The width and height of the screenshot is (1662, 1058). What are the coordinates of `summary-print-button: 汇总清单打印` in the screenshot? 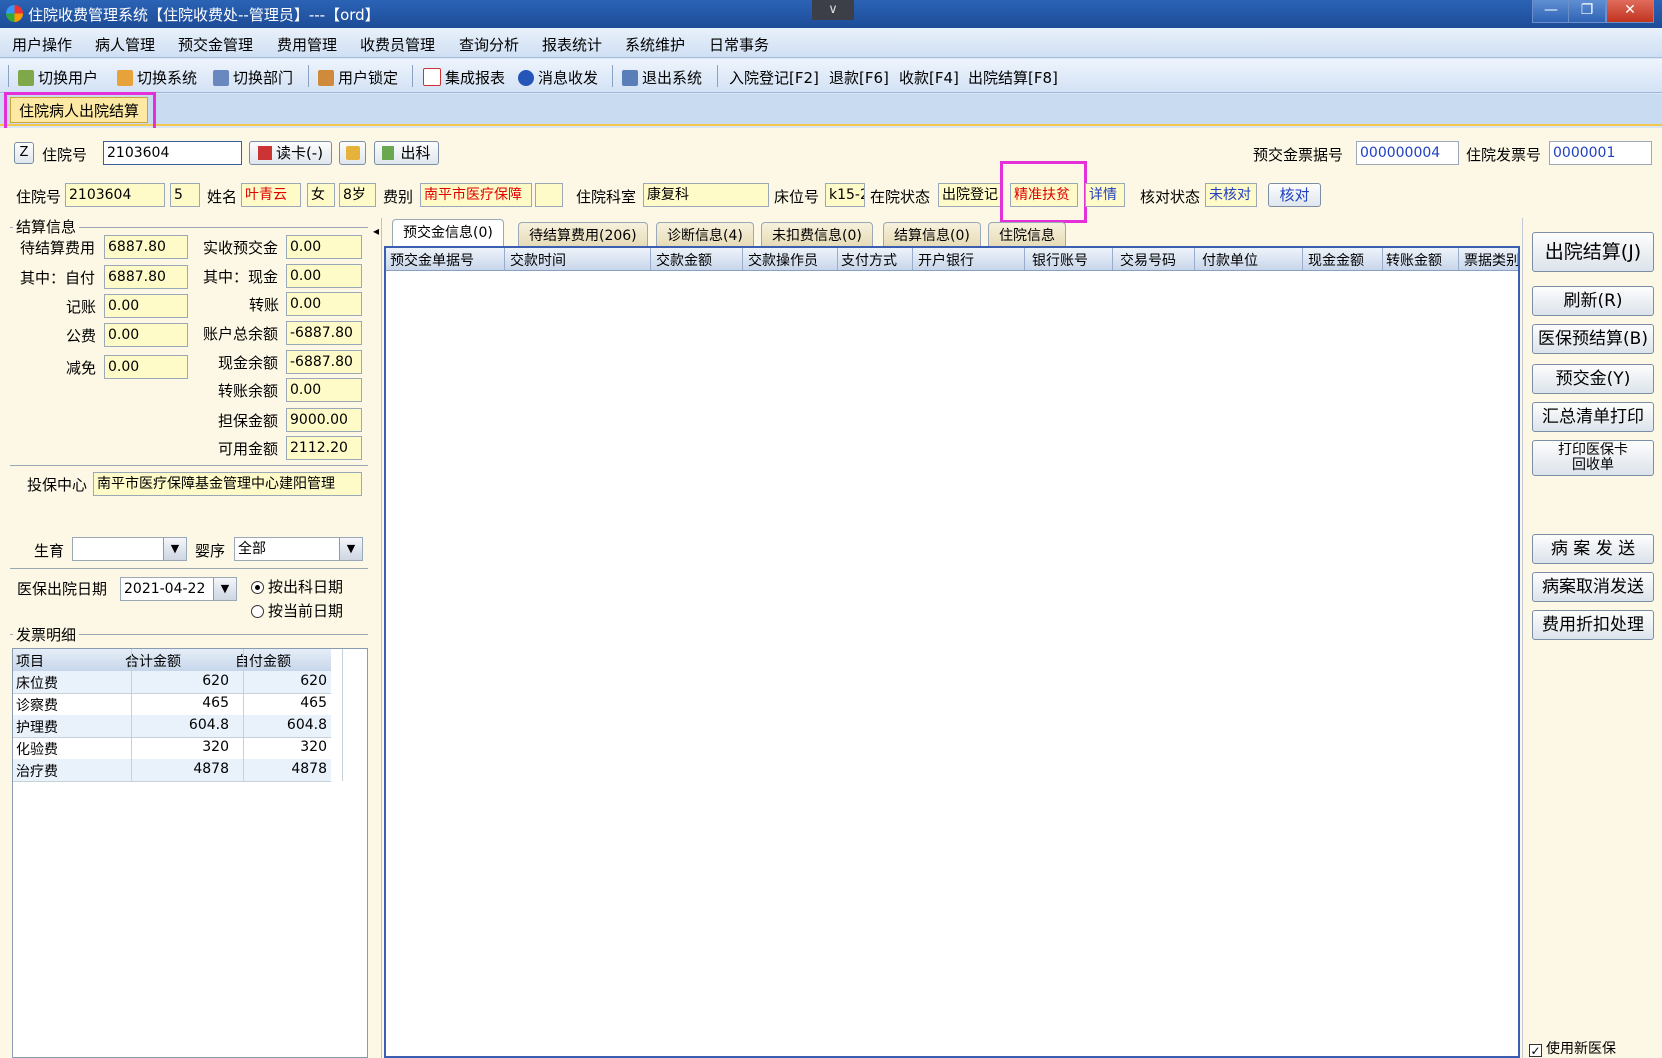 It's located at (1593, 417).